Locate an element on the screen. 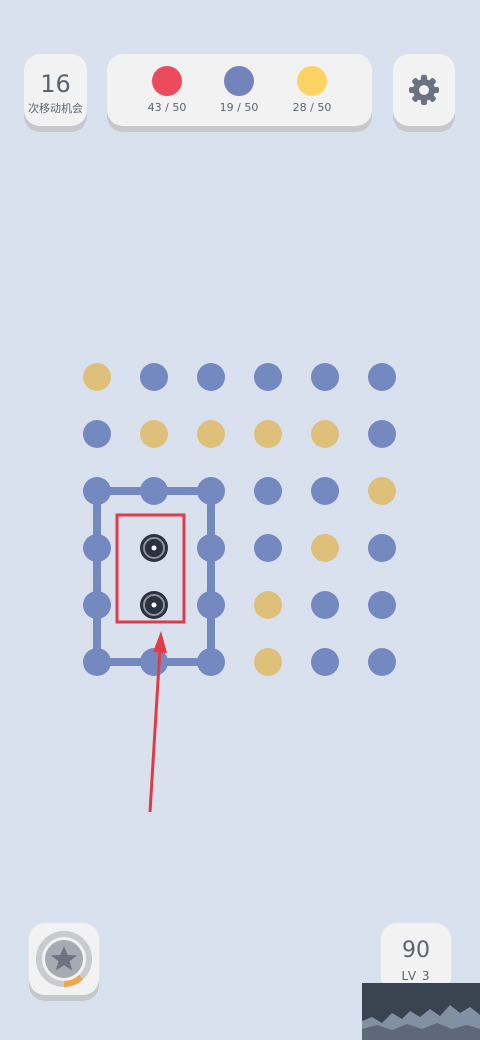 The image size is (480, 1040). level-label: LV 3 is located at coordinates (416, 976).